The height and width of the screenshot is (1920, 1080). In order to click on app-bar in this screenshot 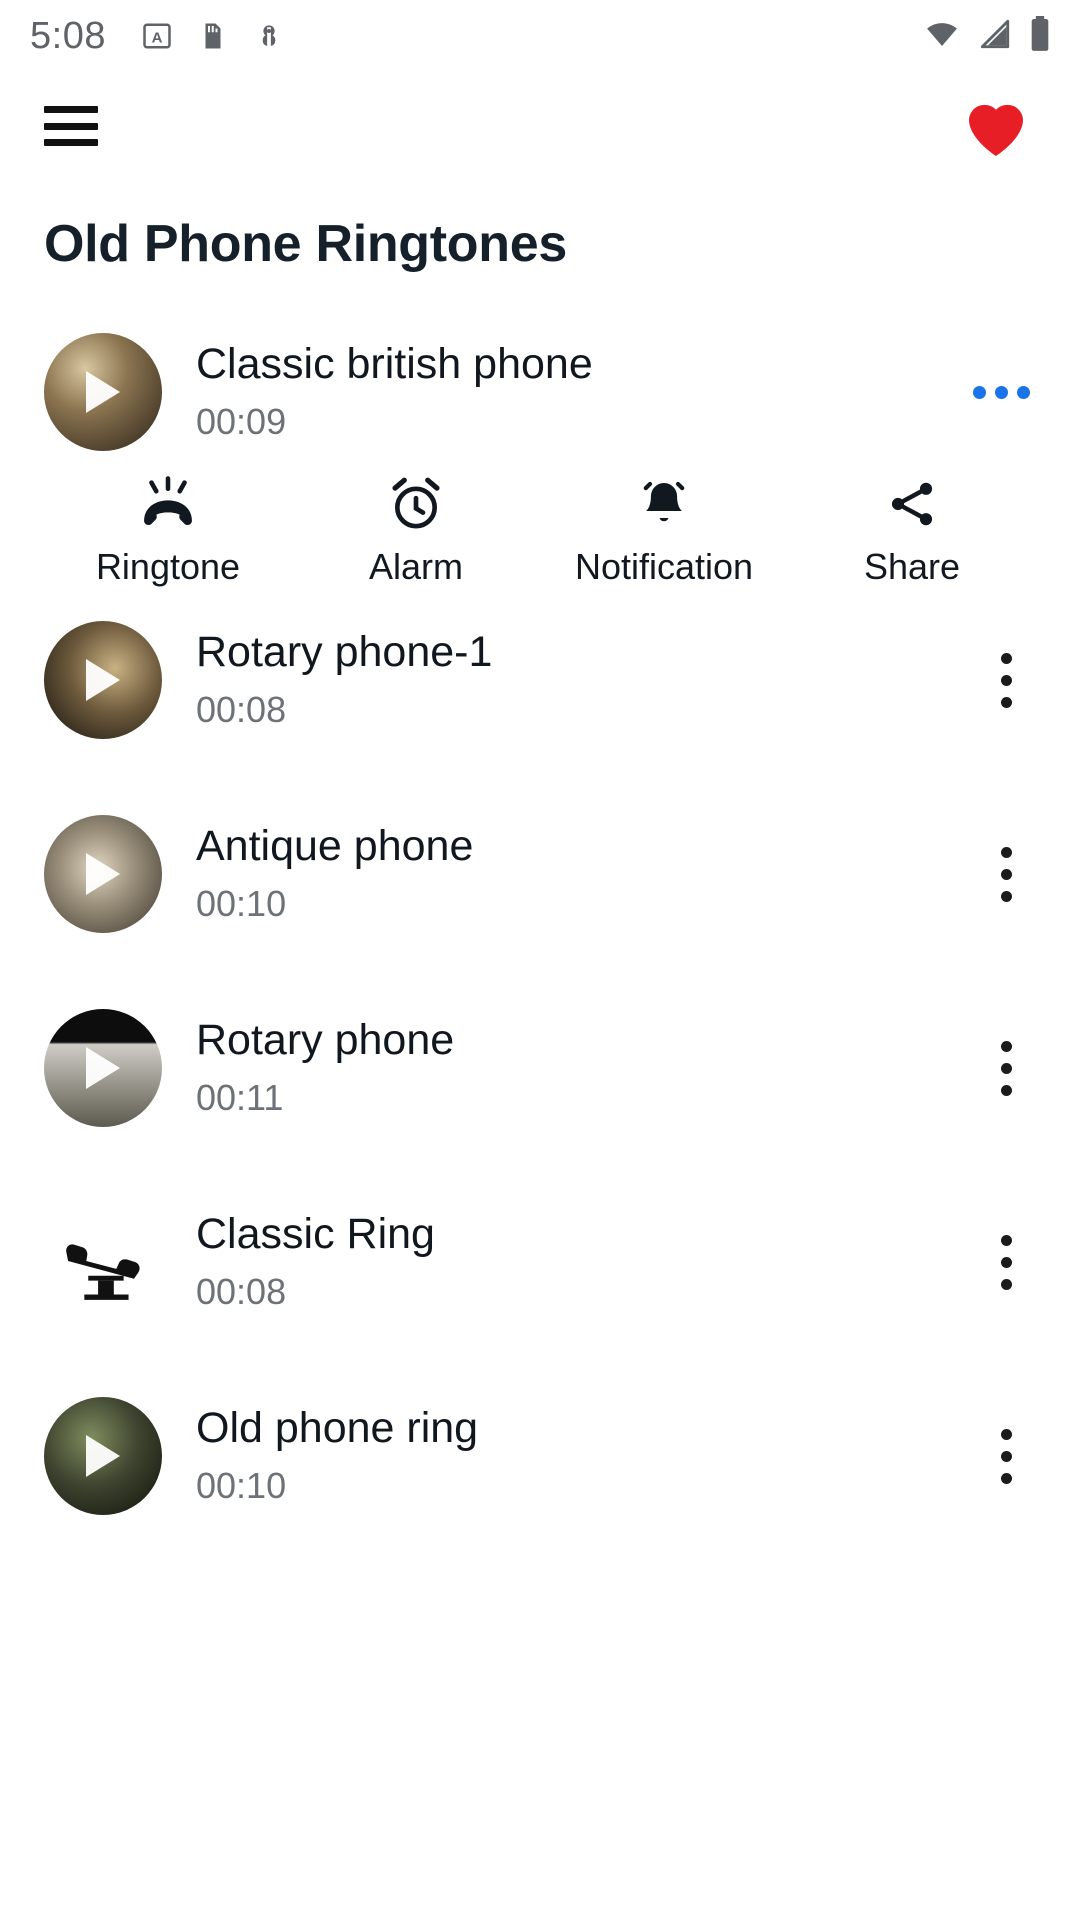, I will do `click(540, 126)`.